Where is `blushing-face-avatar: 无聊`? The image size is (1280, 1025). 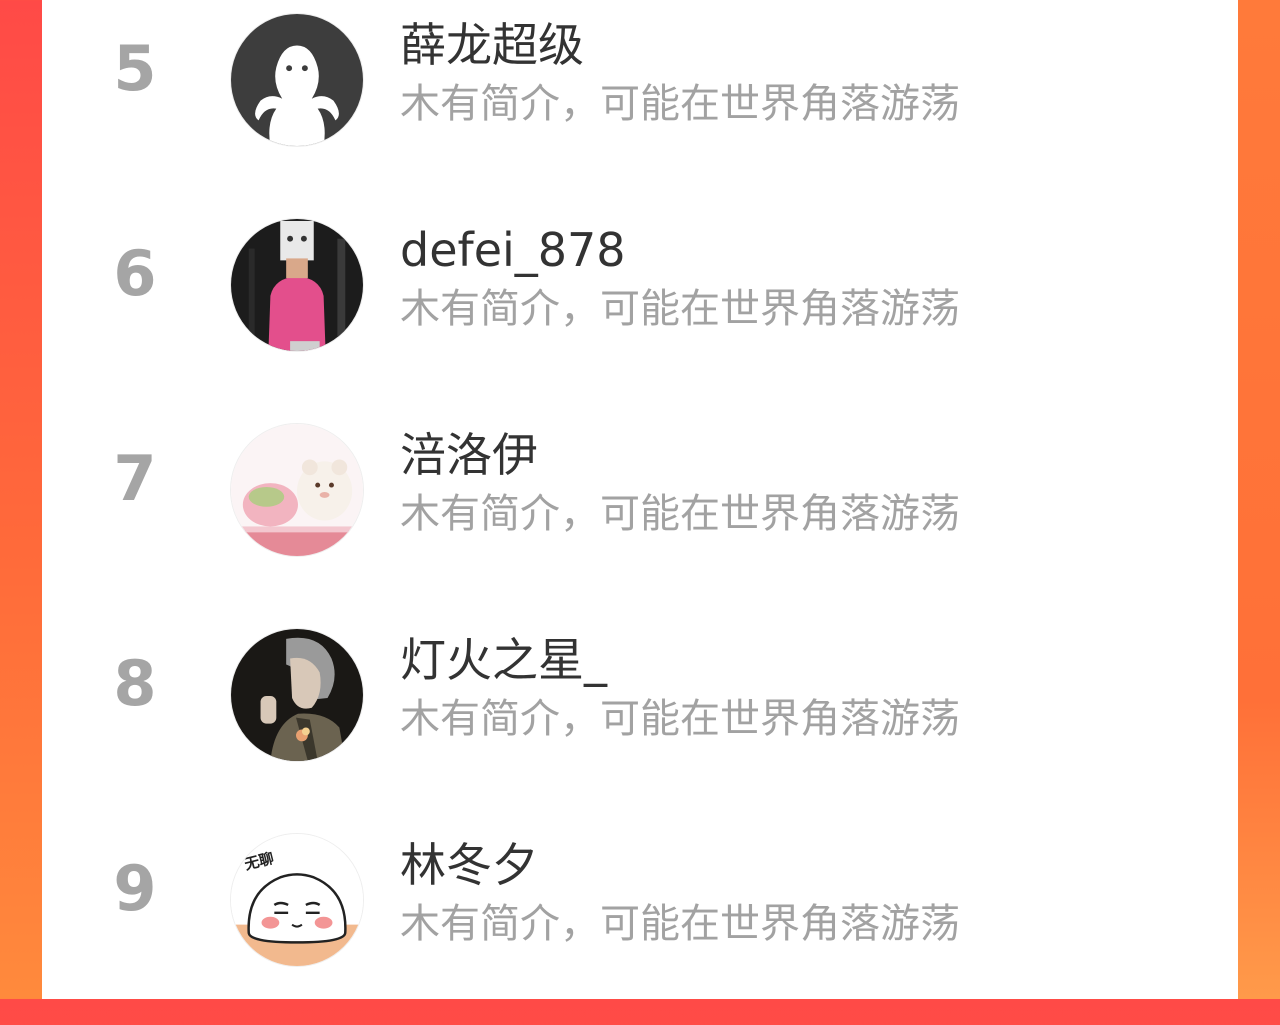 blushing-face-avatar: 无聊 is located at coordinates (297, 900).